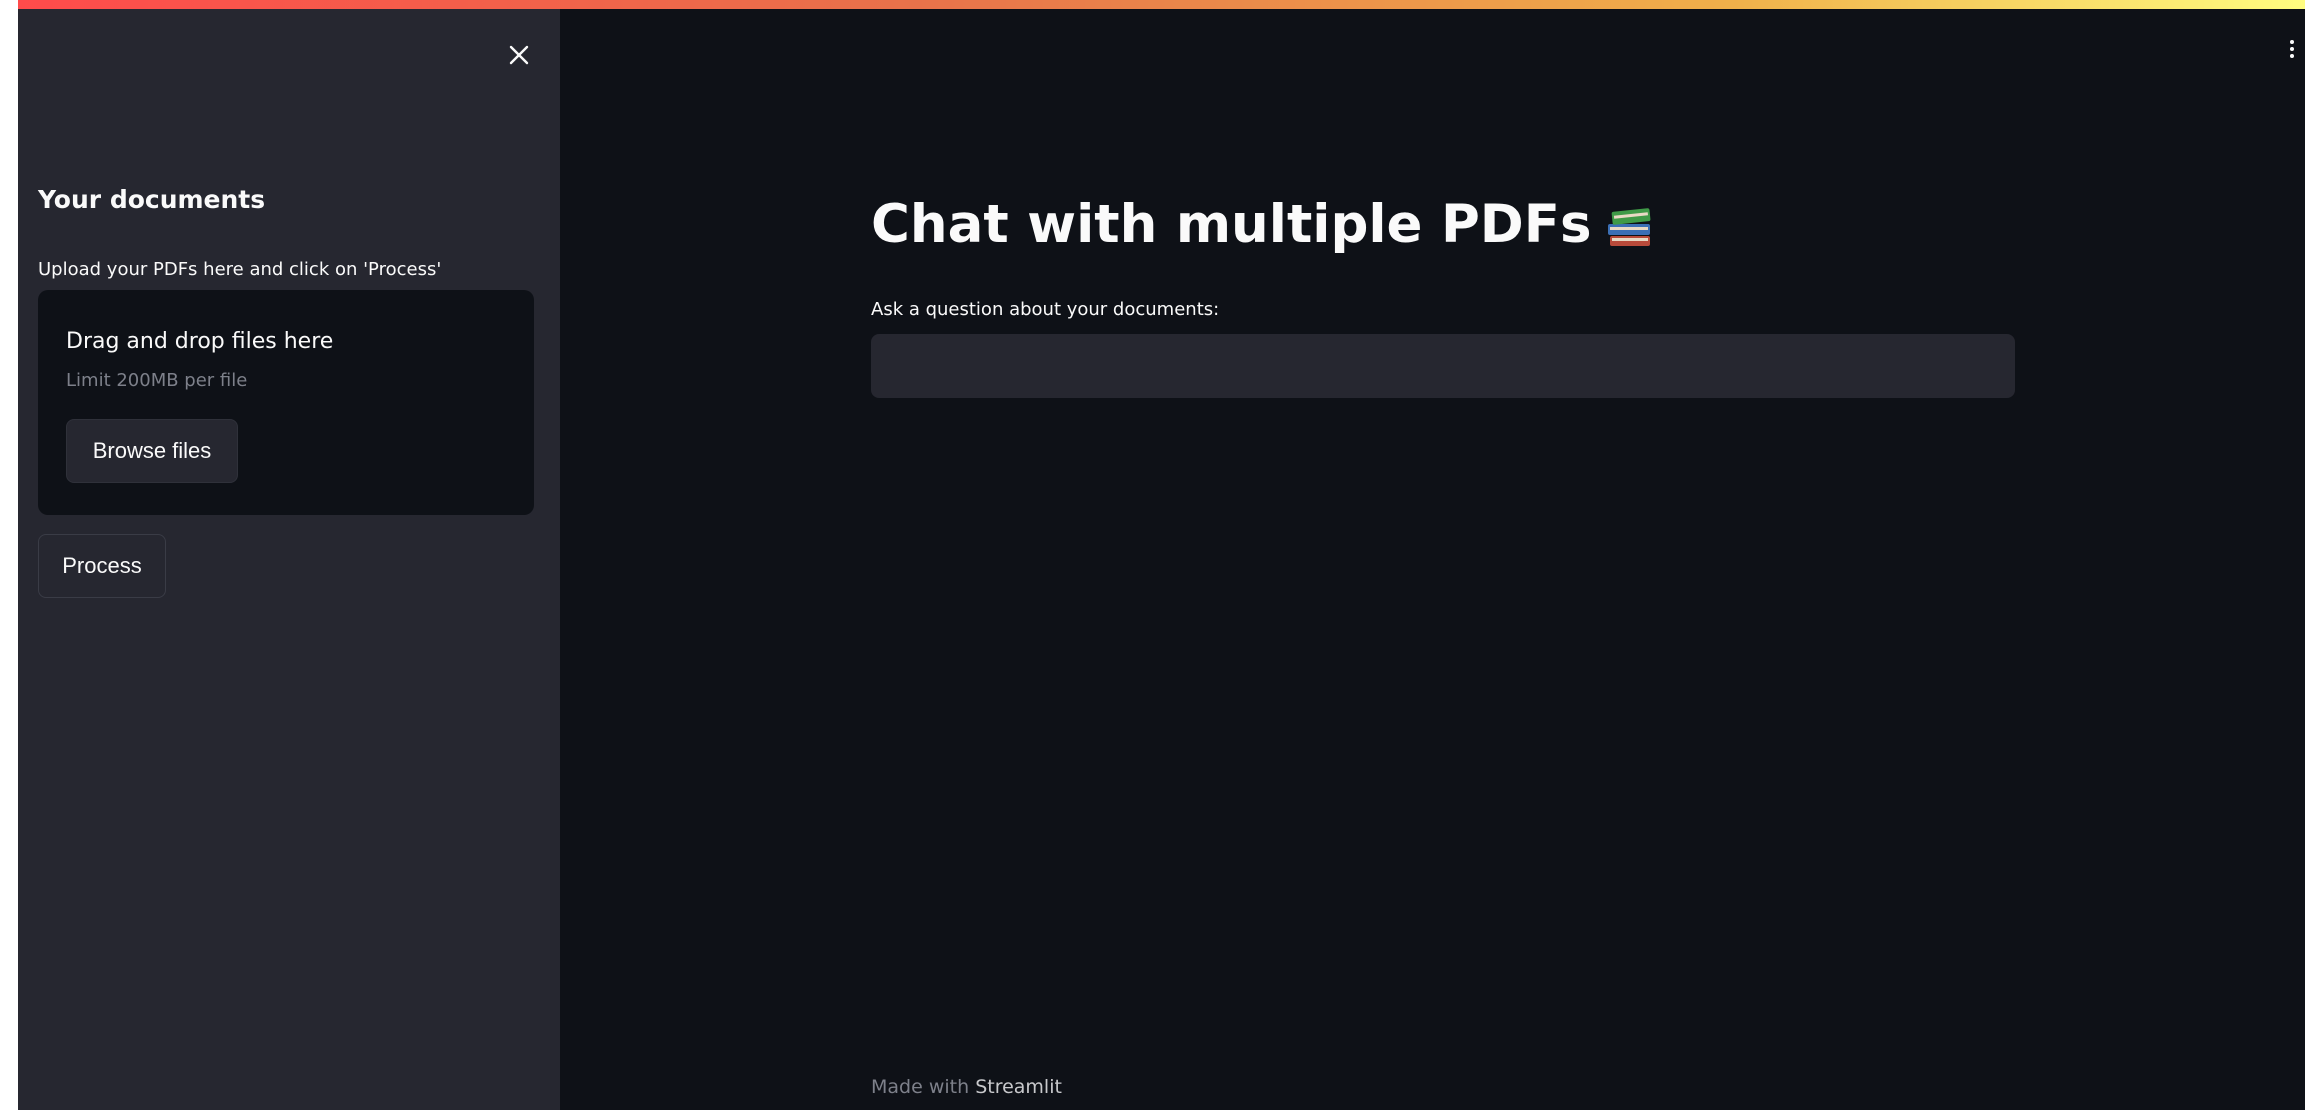  I want to click on dropzone-limit: Limit 200MB per file, so click(157, 380).